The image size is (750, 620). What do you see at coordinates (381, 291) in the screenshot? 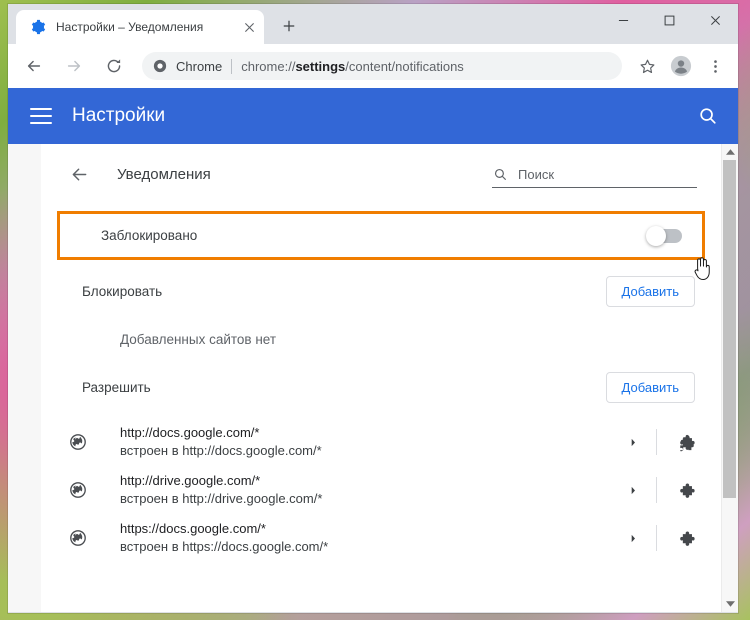
I see `section-header-block: Блокировать Добавить` at bounding box center [381, 291].